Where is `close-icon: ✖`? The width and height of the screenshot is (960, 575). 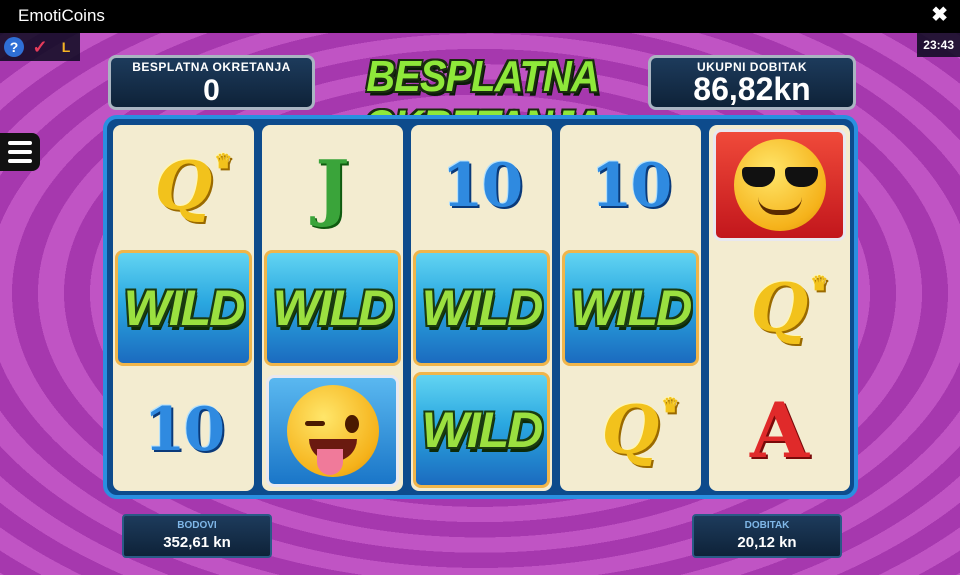
close-icon: ✖ is located at coordinates (939, 14).